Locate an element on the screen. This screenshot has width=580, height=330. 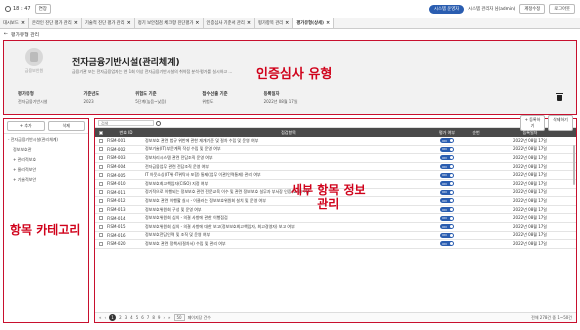
header-checkbox-cell is located at coordinates (101, 132).